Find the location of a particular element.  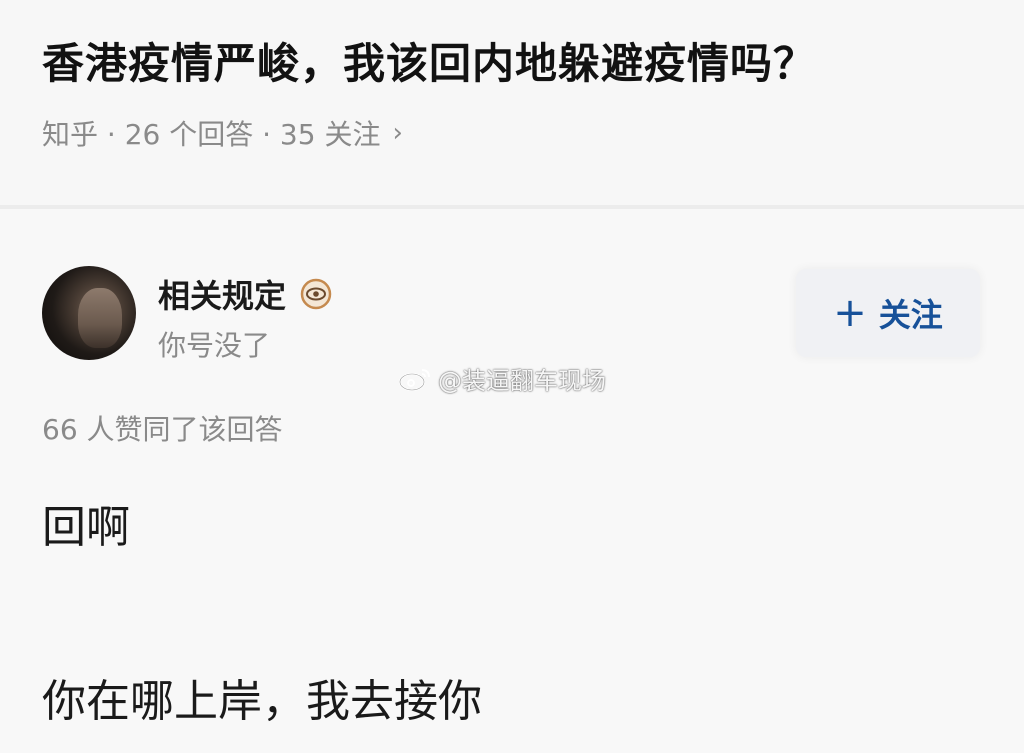

author-bio: 你号没了 is located at coordinates (214, 345).